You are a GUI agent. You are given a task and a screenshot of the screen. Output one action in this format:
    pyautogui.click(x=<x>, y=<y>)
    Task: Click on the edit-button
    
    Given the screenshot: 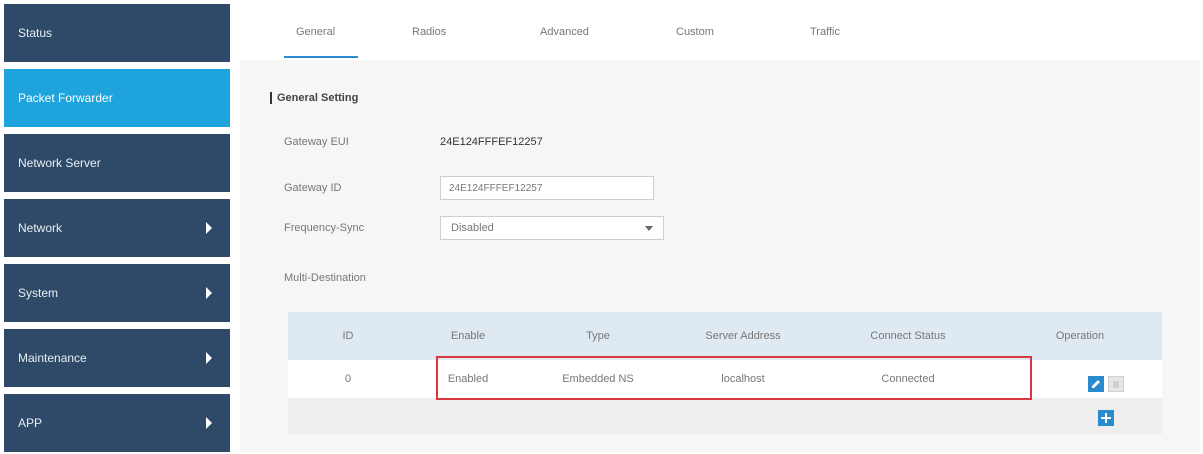 What is the action you would take?
    pyautogui.click(x=1096, y=384)
    